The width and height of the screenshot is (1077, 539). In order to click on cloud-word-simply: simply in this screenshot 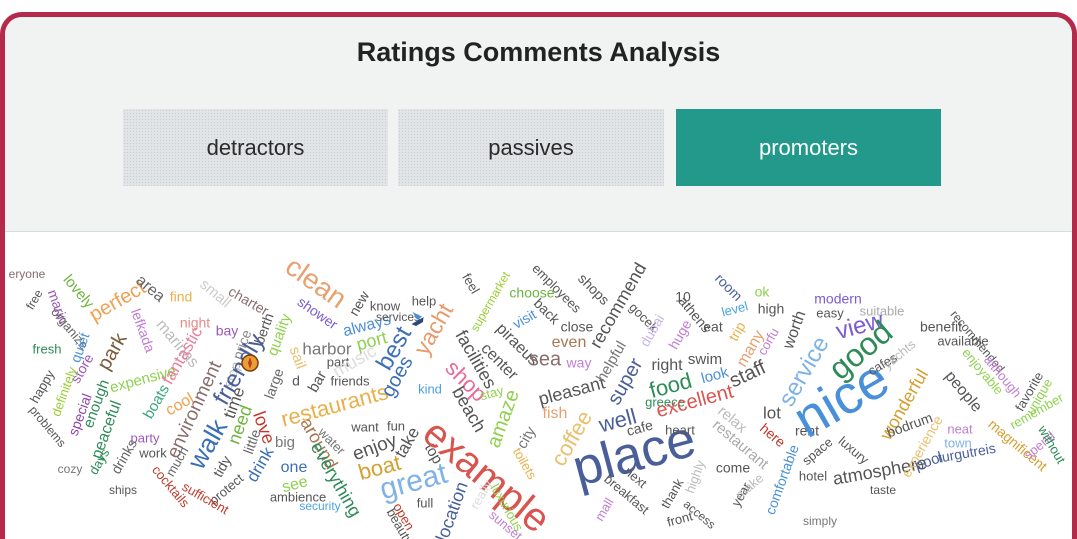, I will do `click(820, 521)`.